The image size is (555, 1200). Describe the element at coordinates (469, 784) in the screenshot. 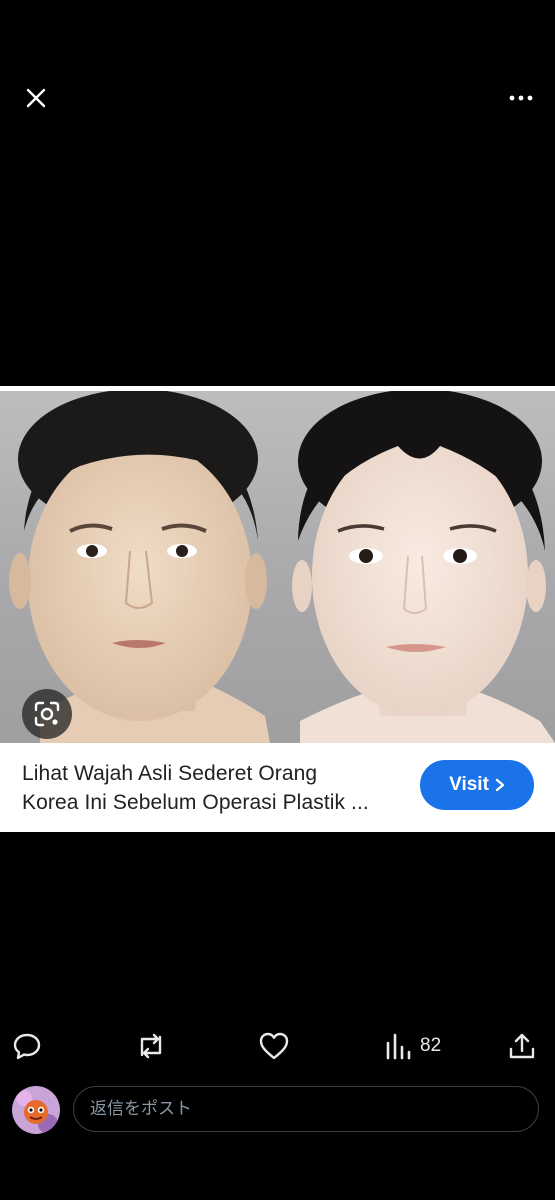

I see `visit-label: Visit` at that location.